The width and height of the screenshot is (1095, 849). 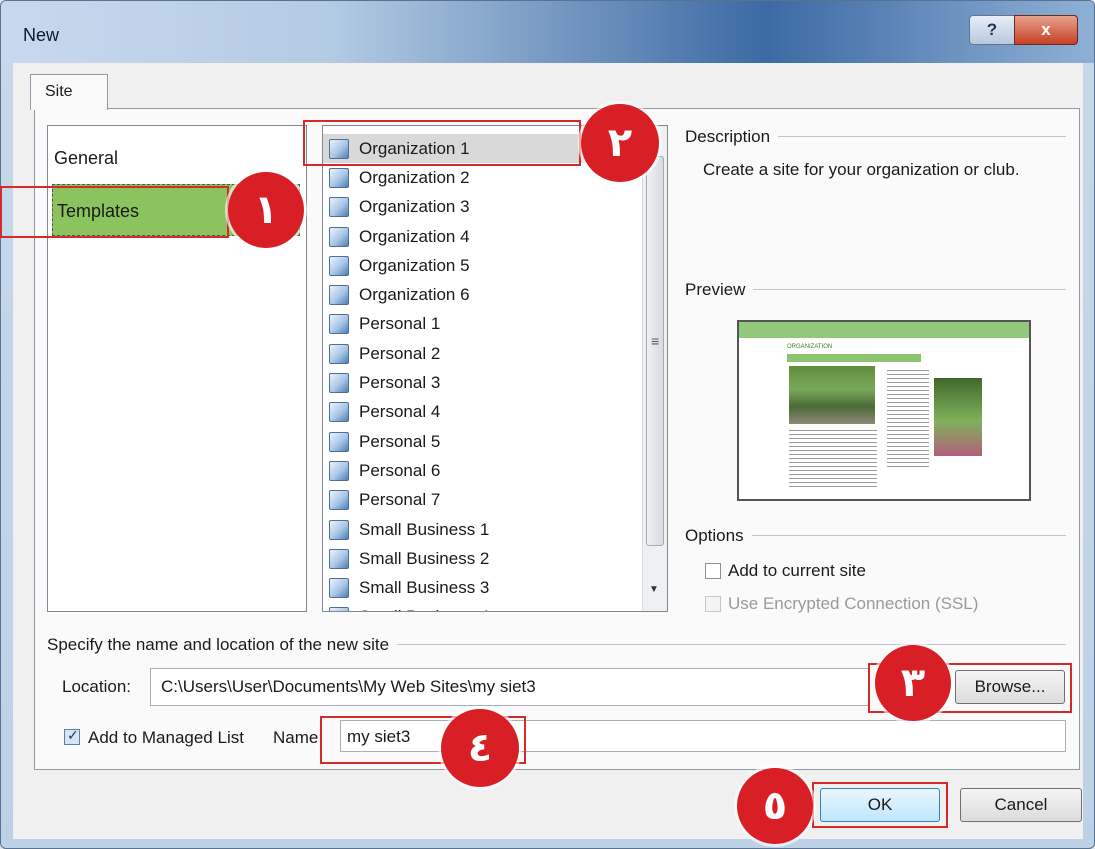 I want to click on annotation-highlight-ok, so click(x=880, y=805).